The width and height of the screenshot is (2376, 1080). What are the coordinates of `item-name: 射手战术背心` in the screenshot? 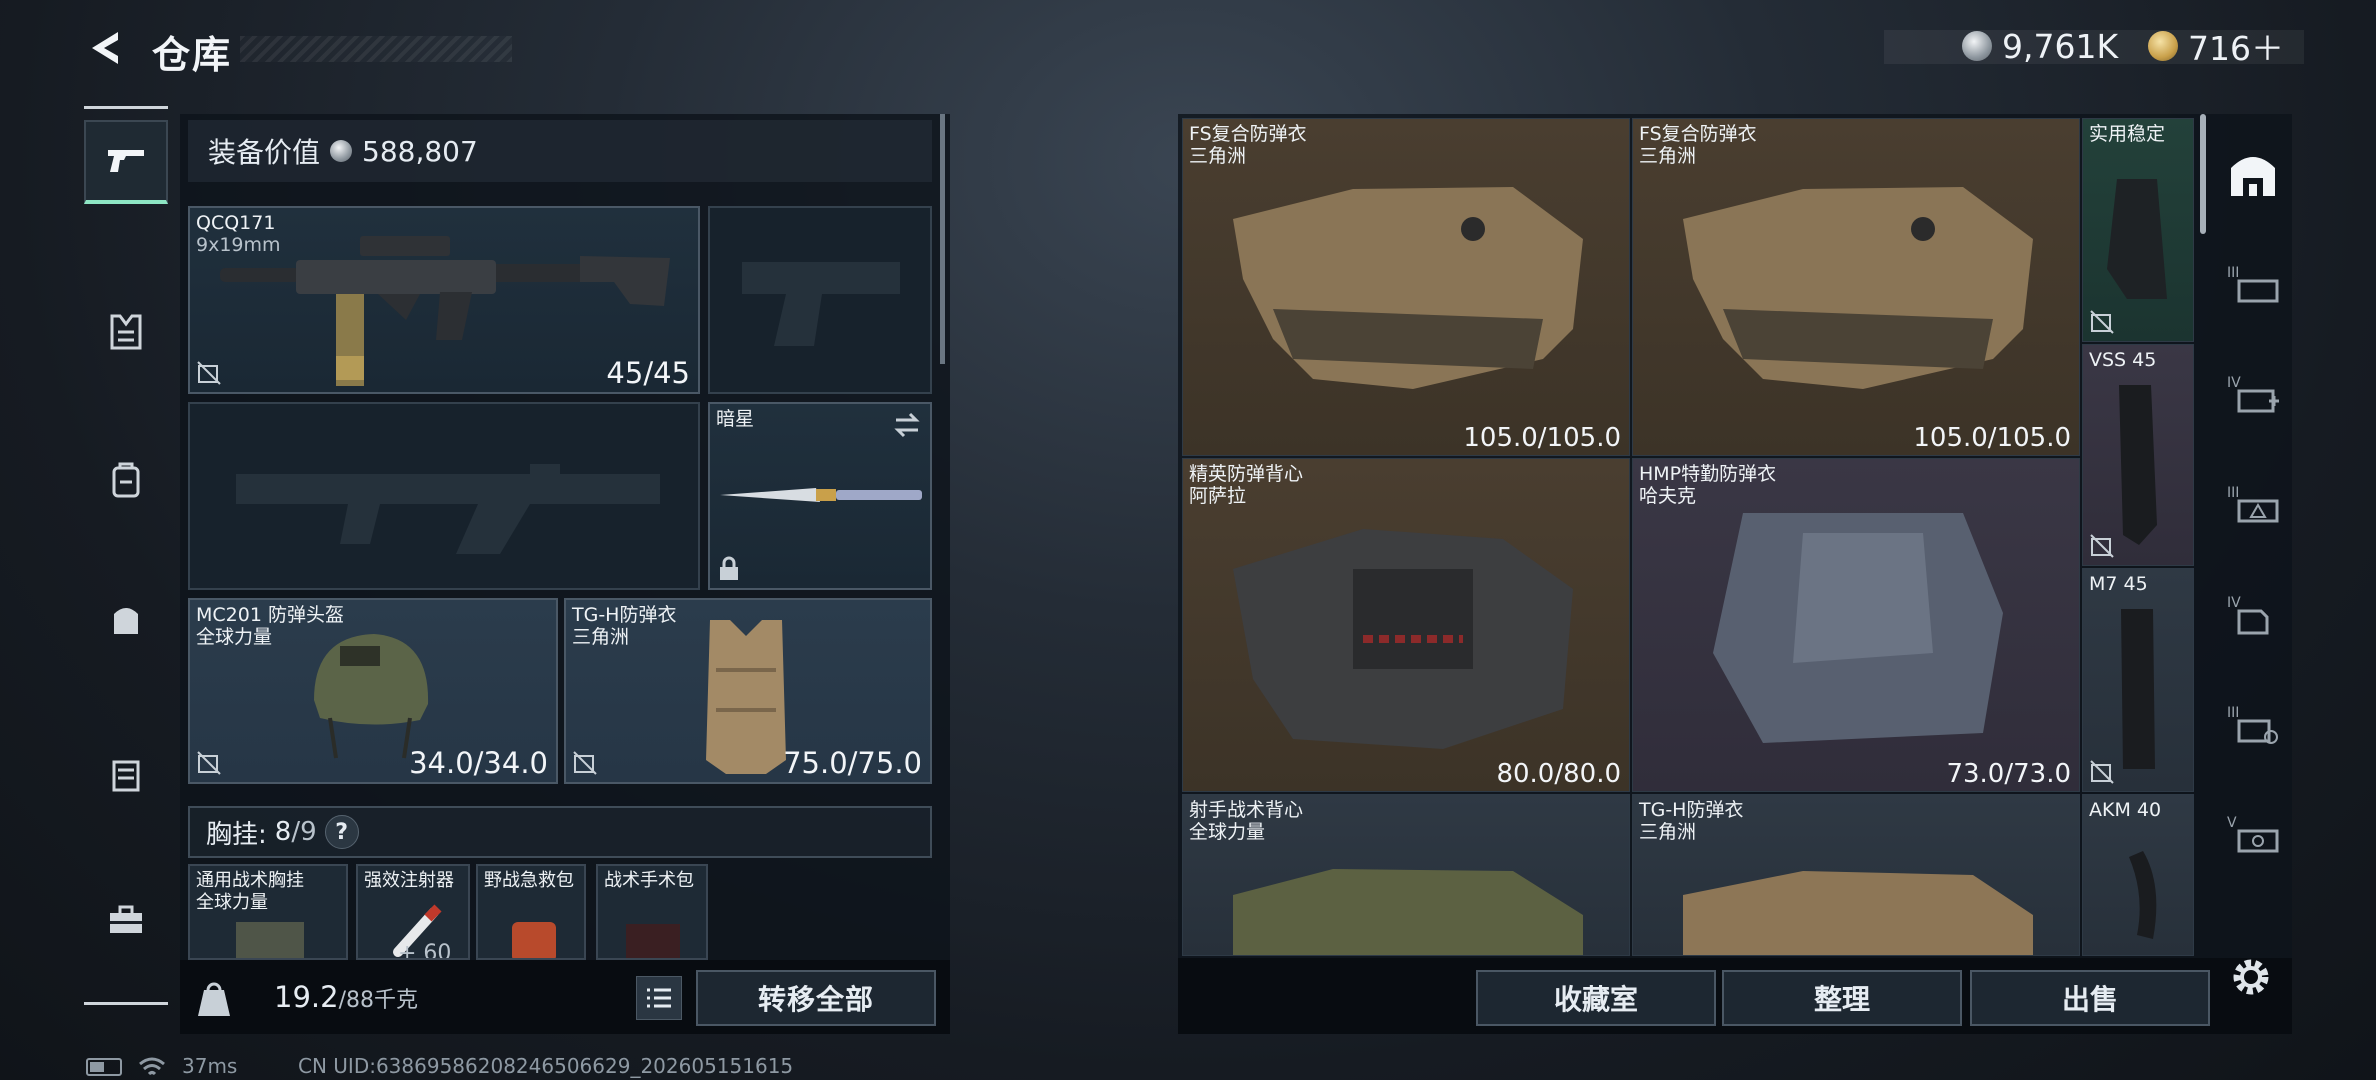 It's located at (1246, 810).